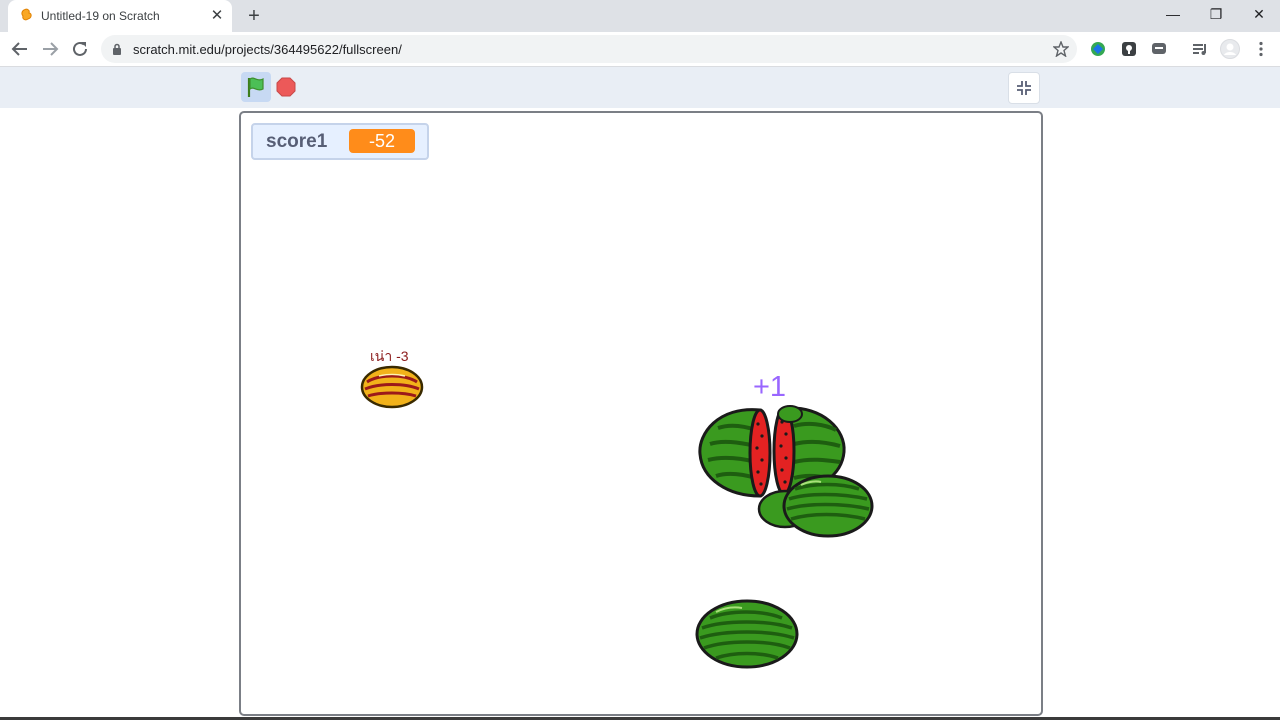 The height and width of the screenshot is (720, 1280). I want to click on lock-icon, so click(117, 49).